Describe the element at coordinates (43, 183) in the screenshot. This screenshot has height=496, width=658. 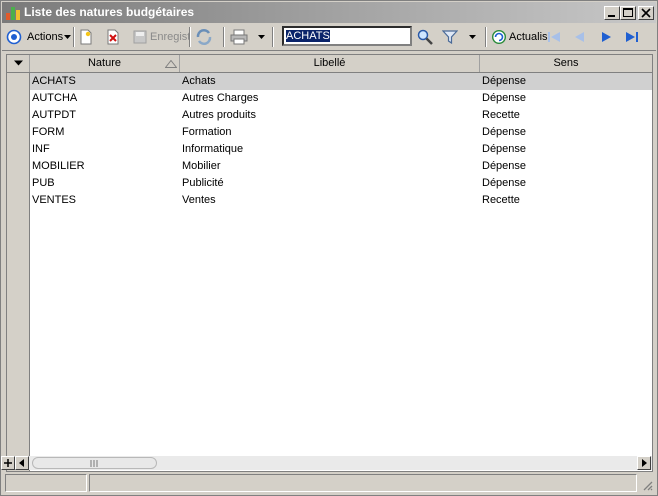
I see `cell-nature: PUB` at that location.